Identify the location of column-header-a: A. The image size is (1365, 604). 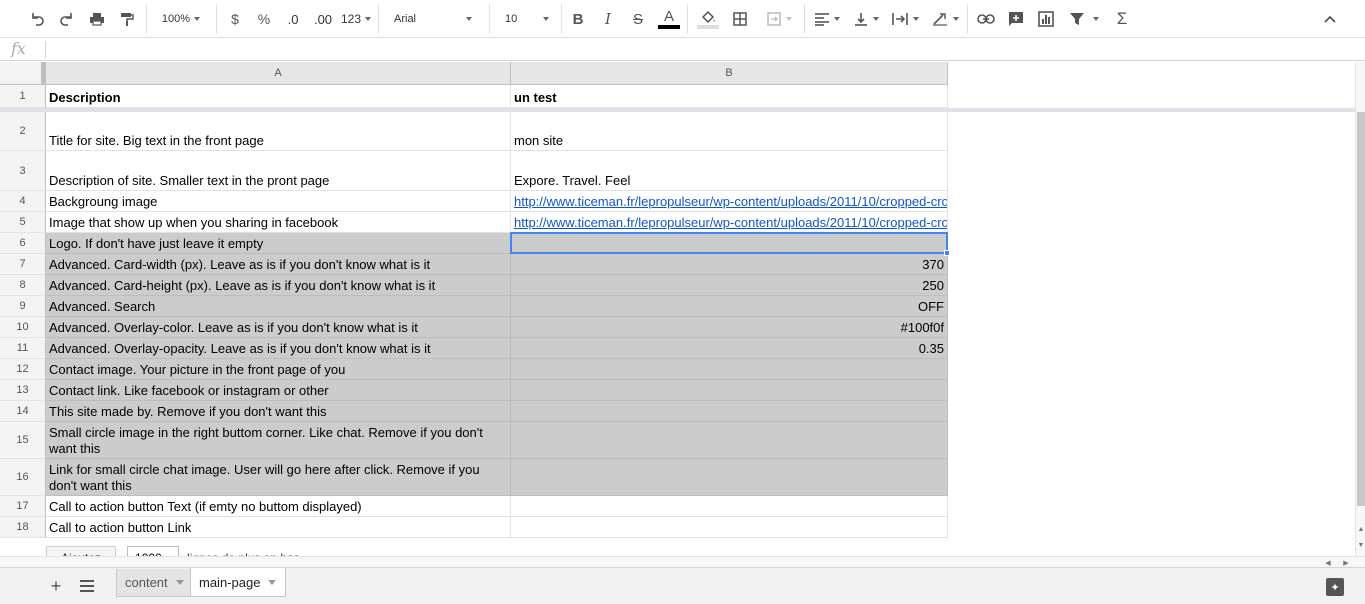
(278, 73).